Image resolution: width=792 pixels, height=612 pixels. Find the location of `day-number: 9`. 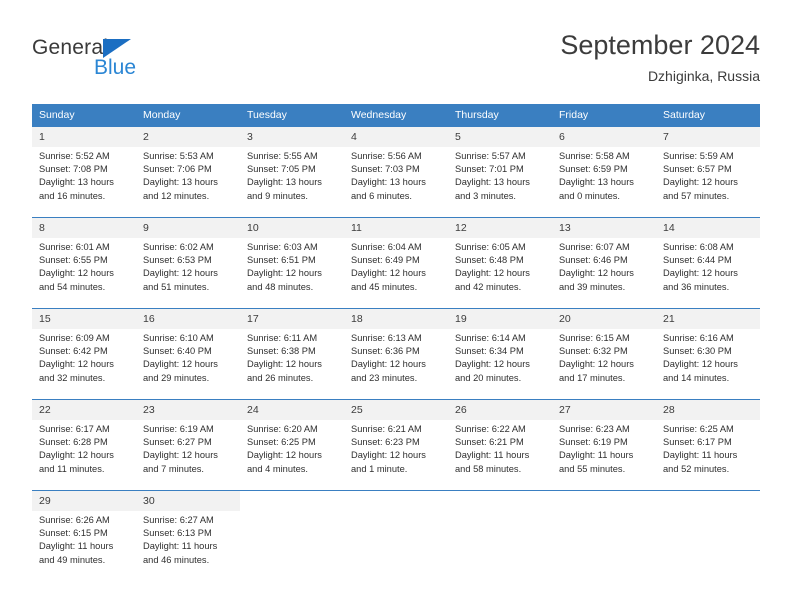

day-number: 9 is located at coordinates (188, 228).